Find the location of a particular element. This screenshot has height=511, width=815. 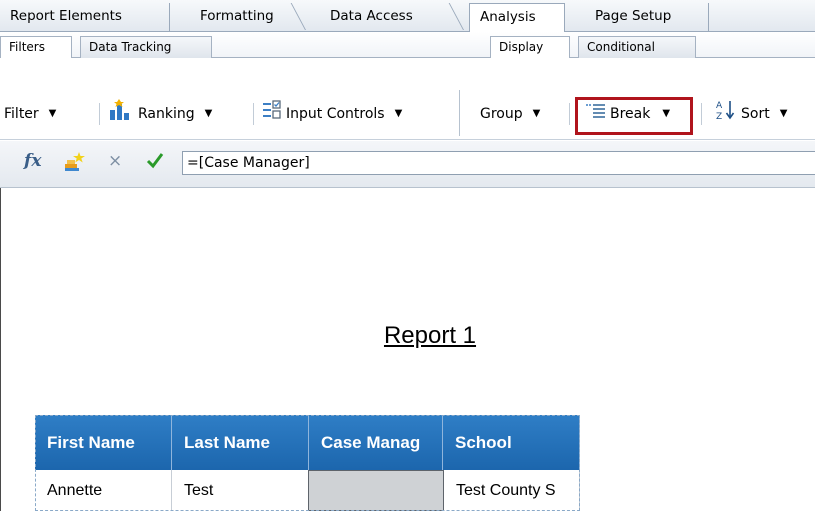

tab-data-access: Data Access is located at coordinates (387, 17).